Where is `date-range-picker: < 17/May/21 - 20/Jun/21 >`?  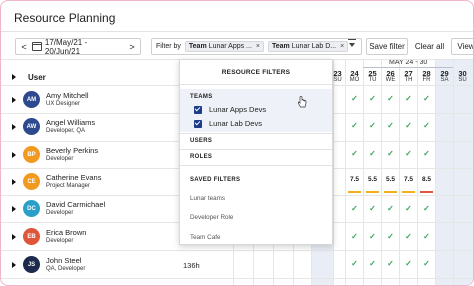 date-range-picker: < 17/May/21 - 20/Jun/21 > is located at coordinates (78, 46).